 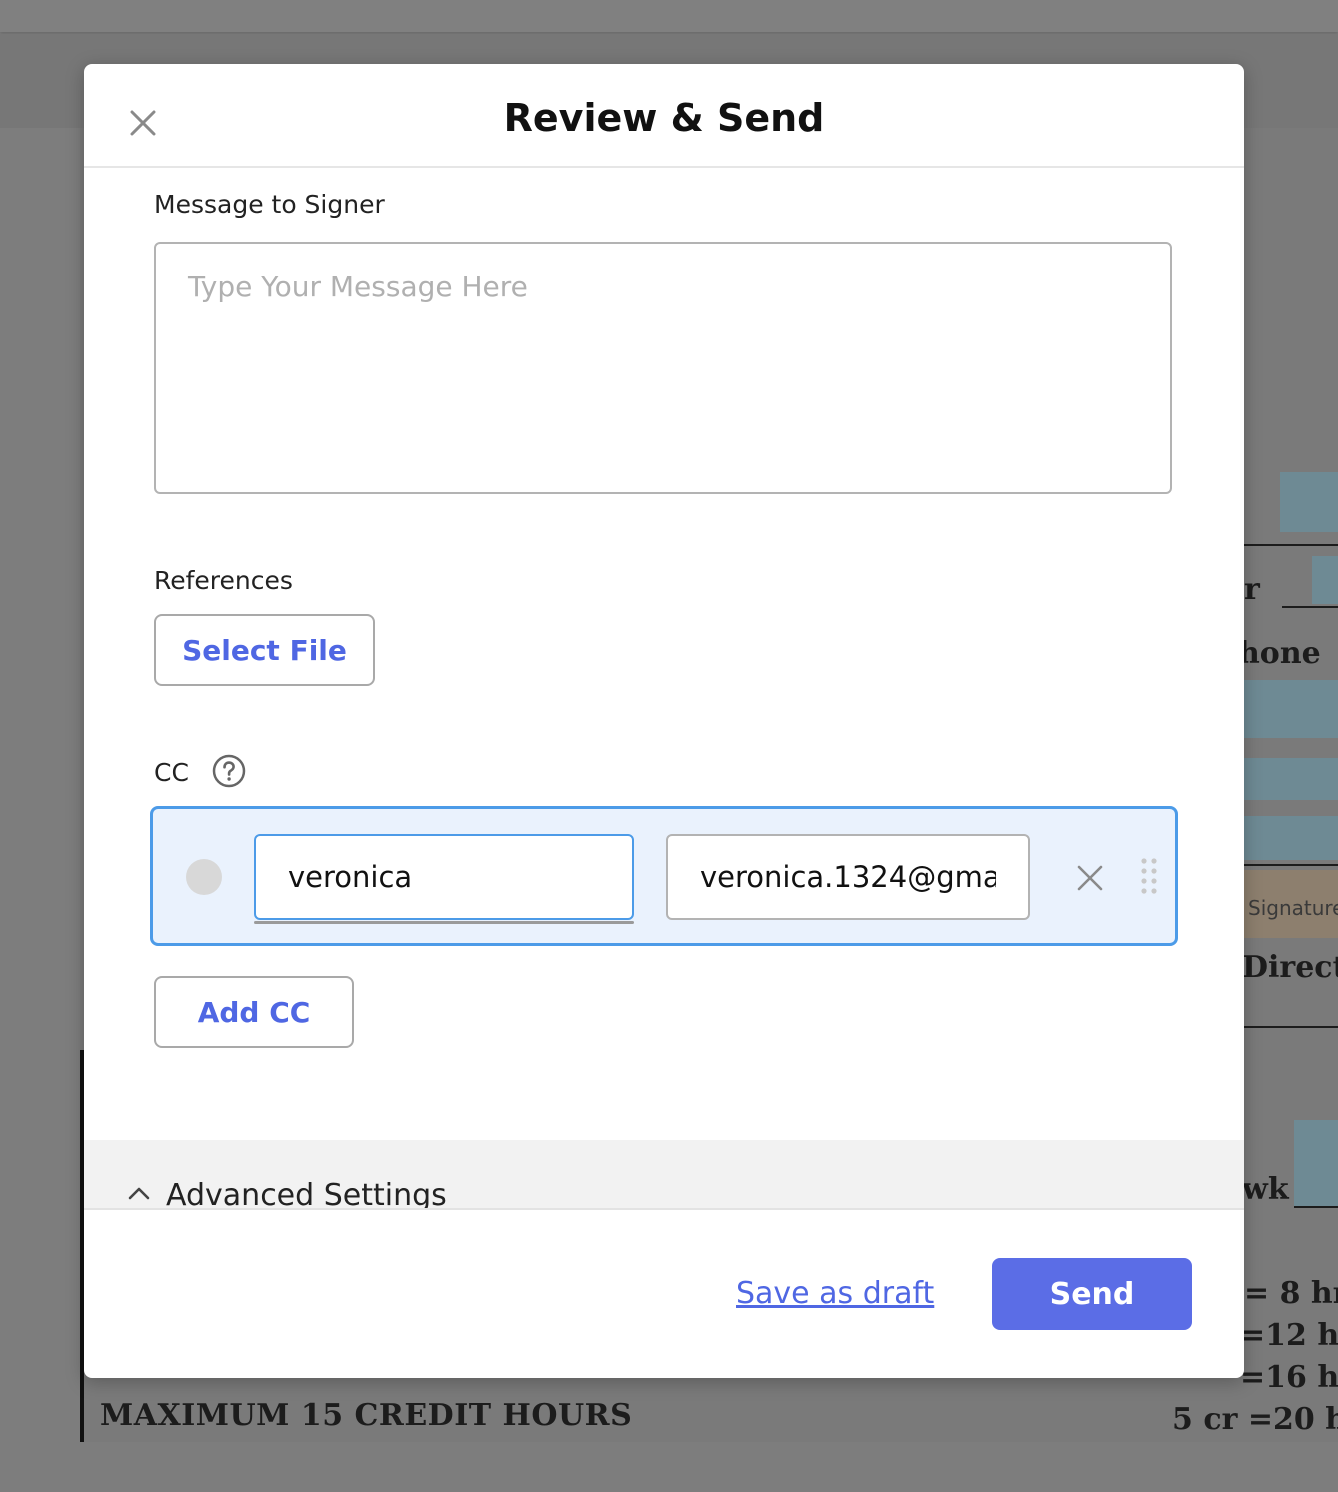 I want to click on background-text: MAXIMUM 15 CREDIT HOURS, so click(x=366, y=1415).